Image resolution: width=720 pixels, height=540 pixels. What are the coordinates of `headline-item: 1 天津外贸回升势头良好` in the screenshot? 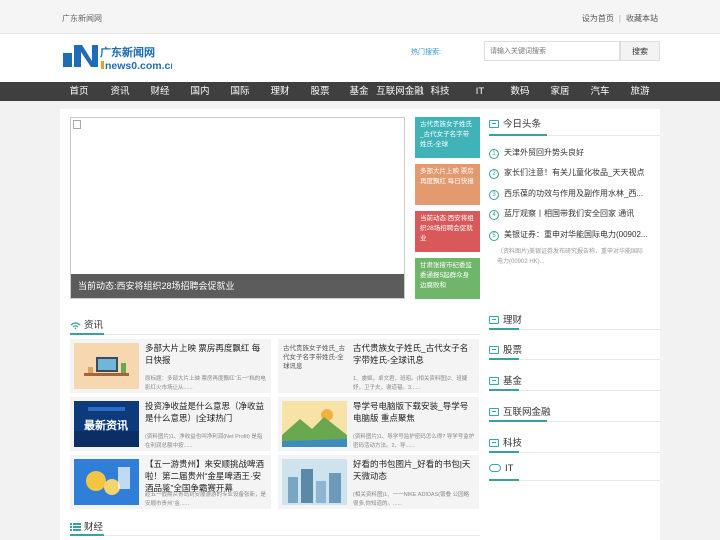 It's located at (574, 153).